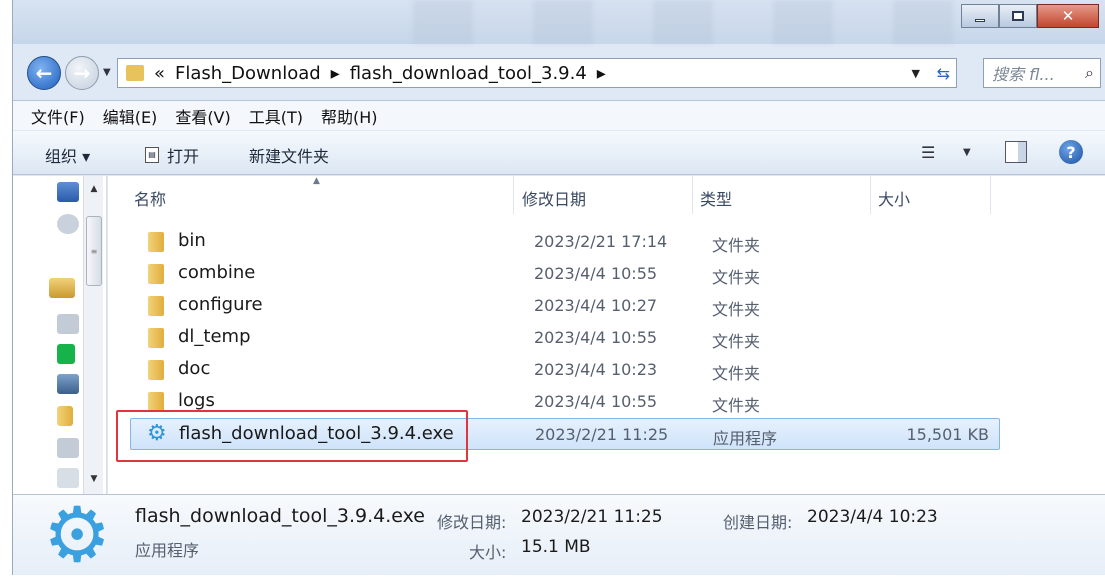 This screenshot has height=579, width=1105. I want to click on desktop-icon, so click(68, 192).